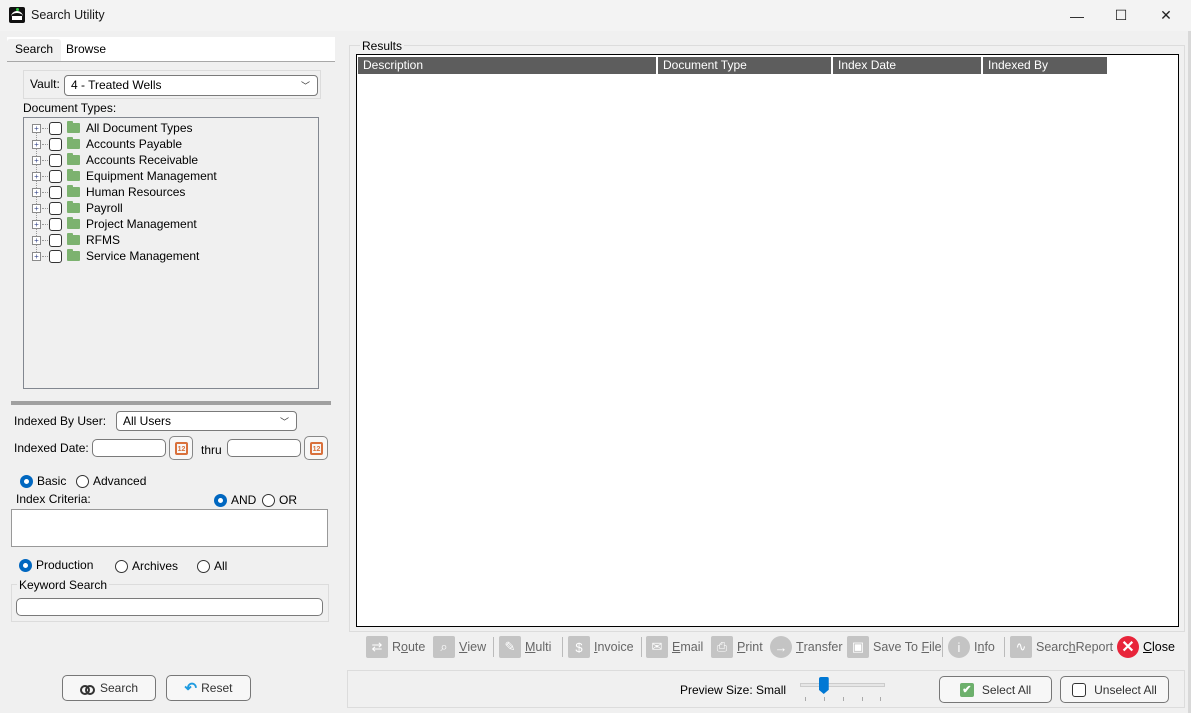  What do you see at coordinates (60, 421) in the screenshot?
I see `indexed-by-user-label: Indexed By User:` at bounding box center [60, 421].